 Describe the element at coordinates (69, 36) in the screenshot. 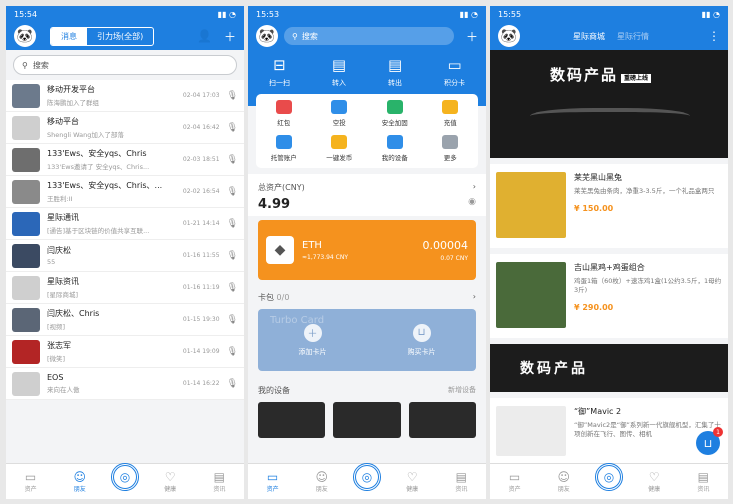

I see `tab-messages: 消息` at that location.